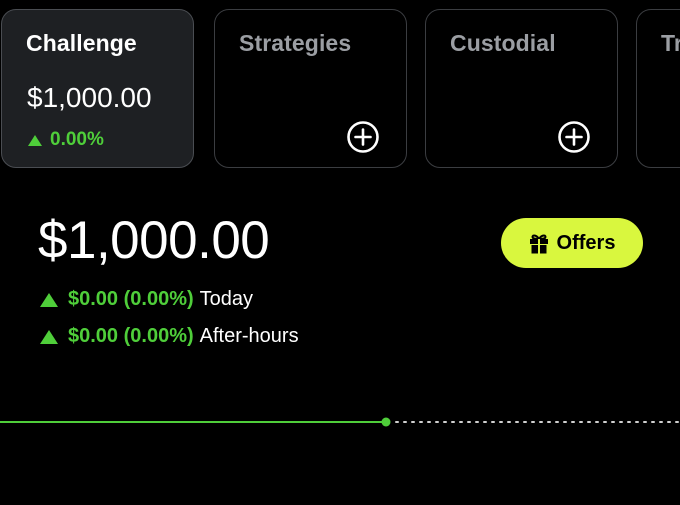 Image resolution: width=680 pixels, height=505 pixels. I want to click on account-card-title: Strategies, so click(295, 43).